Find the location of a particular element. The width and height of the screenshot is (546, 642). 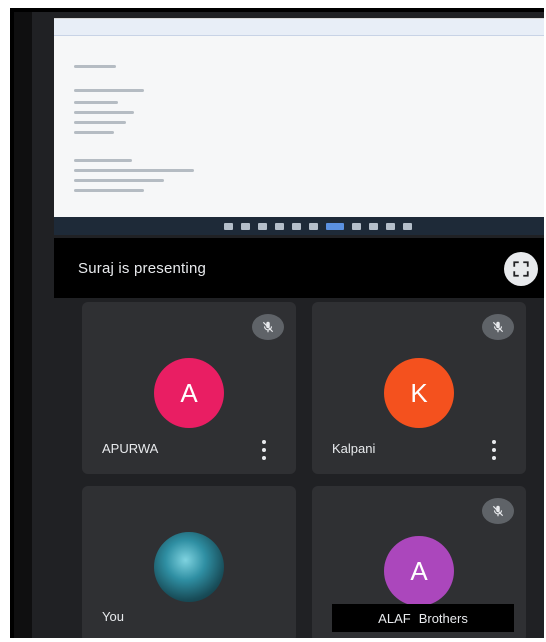

presenting-label: Suraj is presenting is located at coordinates (142, 268).